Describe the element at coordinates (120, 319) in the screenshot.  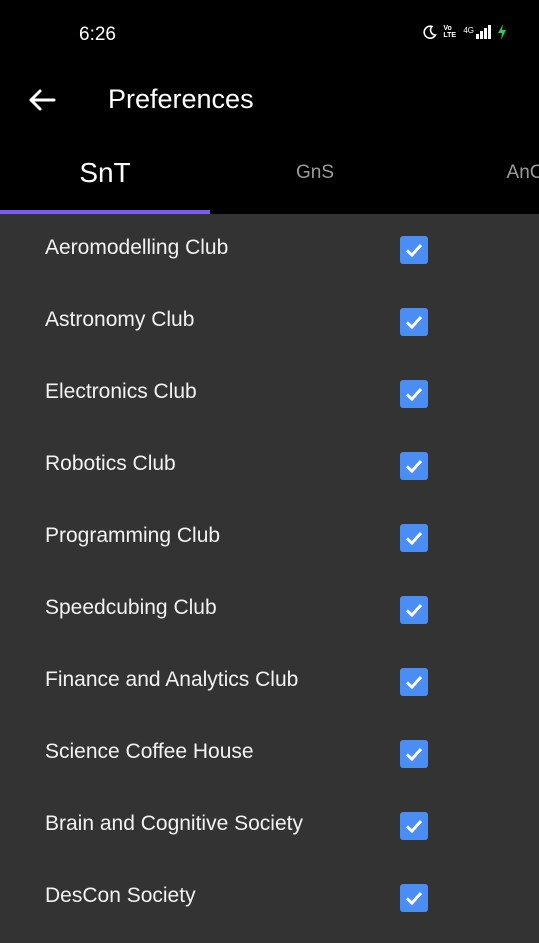
I see `club-label: Astronomy Club` at that location.